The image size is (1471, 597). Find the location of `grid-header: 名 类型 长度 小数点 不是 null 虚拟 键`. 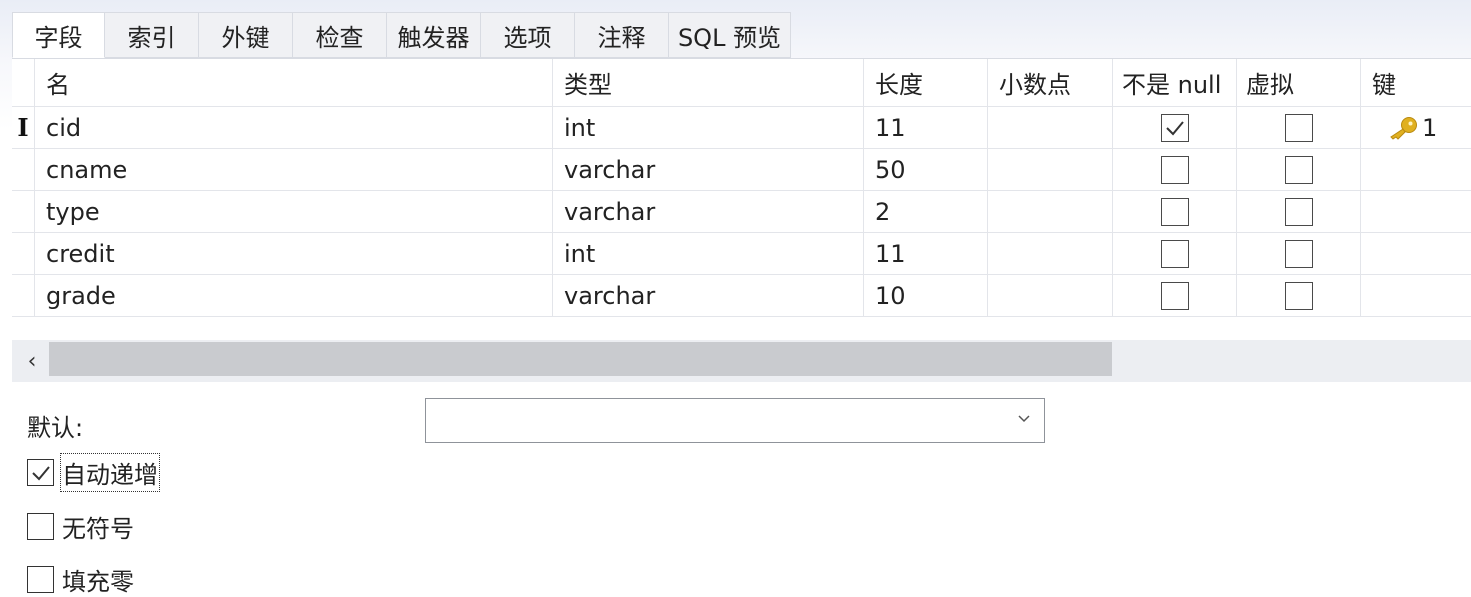

grid-header: 名 类型 长度 小数点 不是 null 虚拟 键 is located at coordinates (741, 83).